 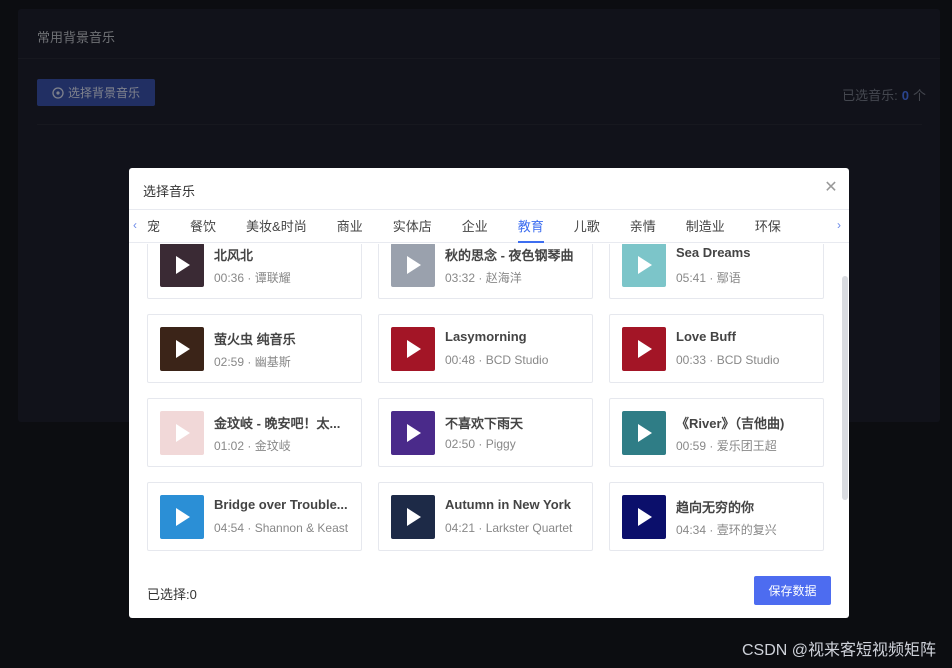 I want to click on save-button: 保存数据, so click(x=792, y=590).